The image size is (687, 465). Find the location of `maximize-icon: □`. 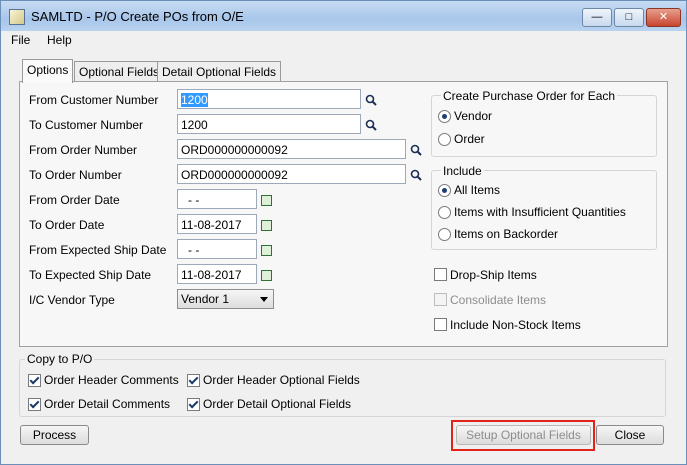

maximize-icon: □ is located at coordinates (629, 17).